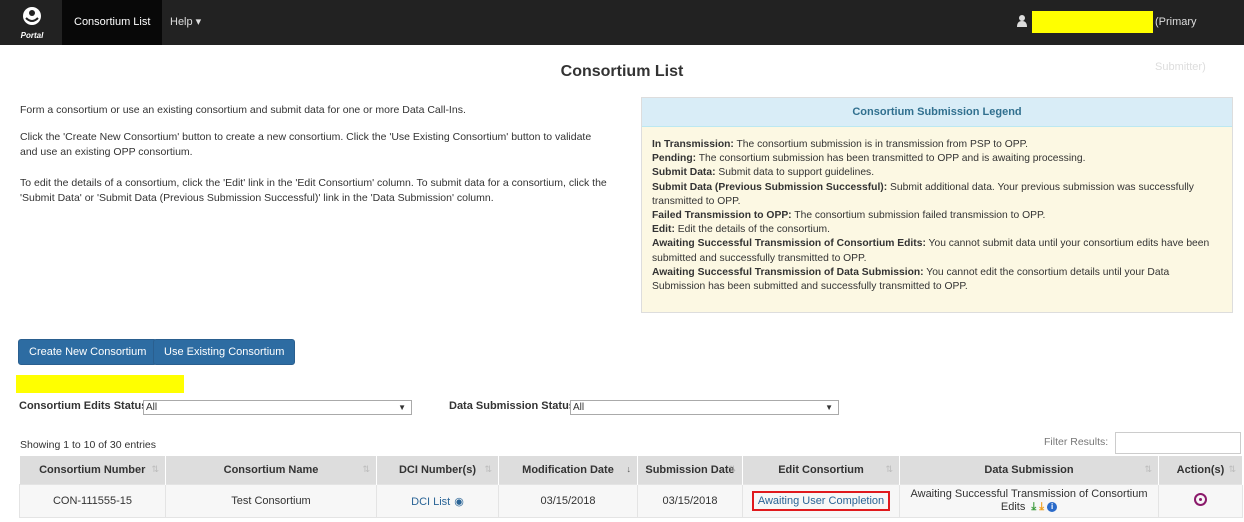  I want to click on submission-status-value: All, so click(579, 407).